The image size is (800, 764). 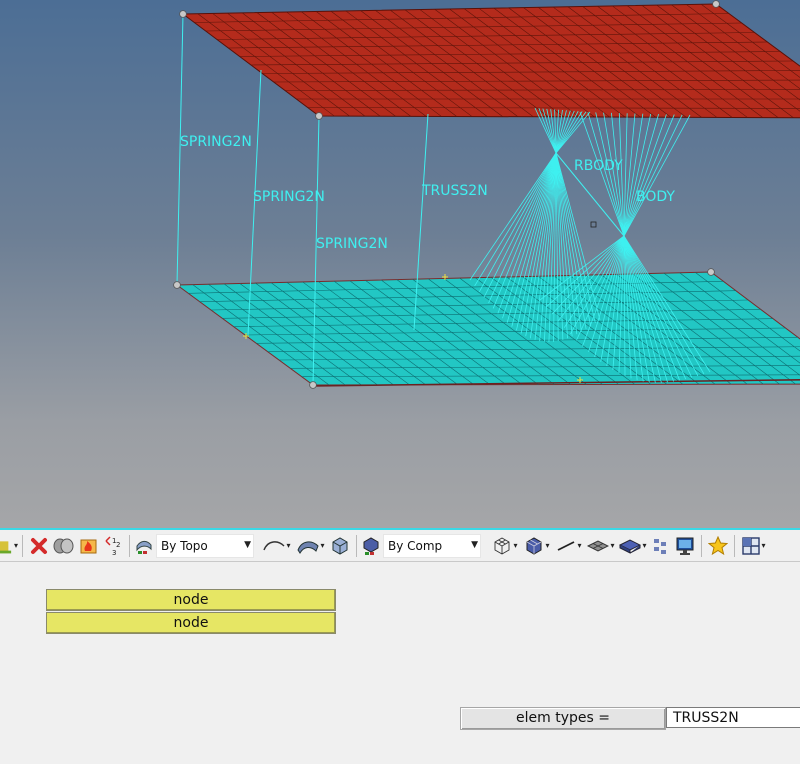 I want to click on shell-icon: ▾, so click(x=633, y=546).